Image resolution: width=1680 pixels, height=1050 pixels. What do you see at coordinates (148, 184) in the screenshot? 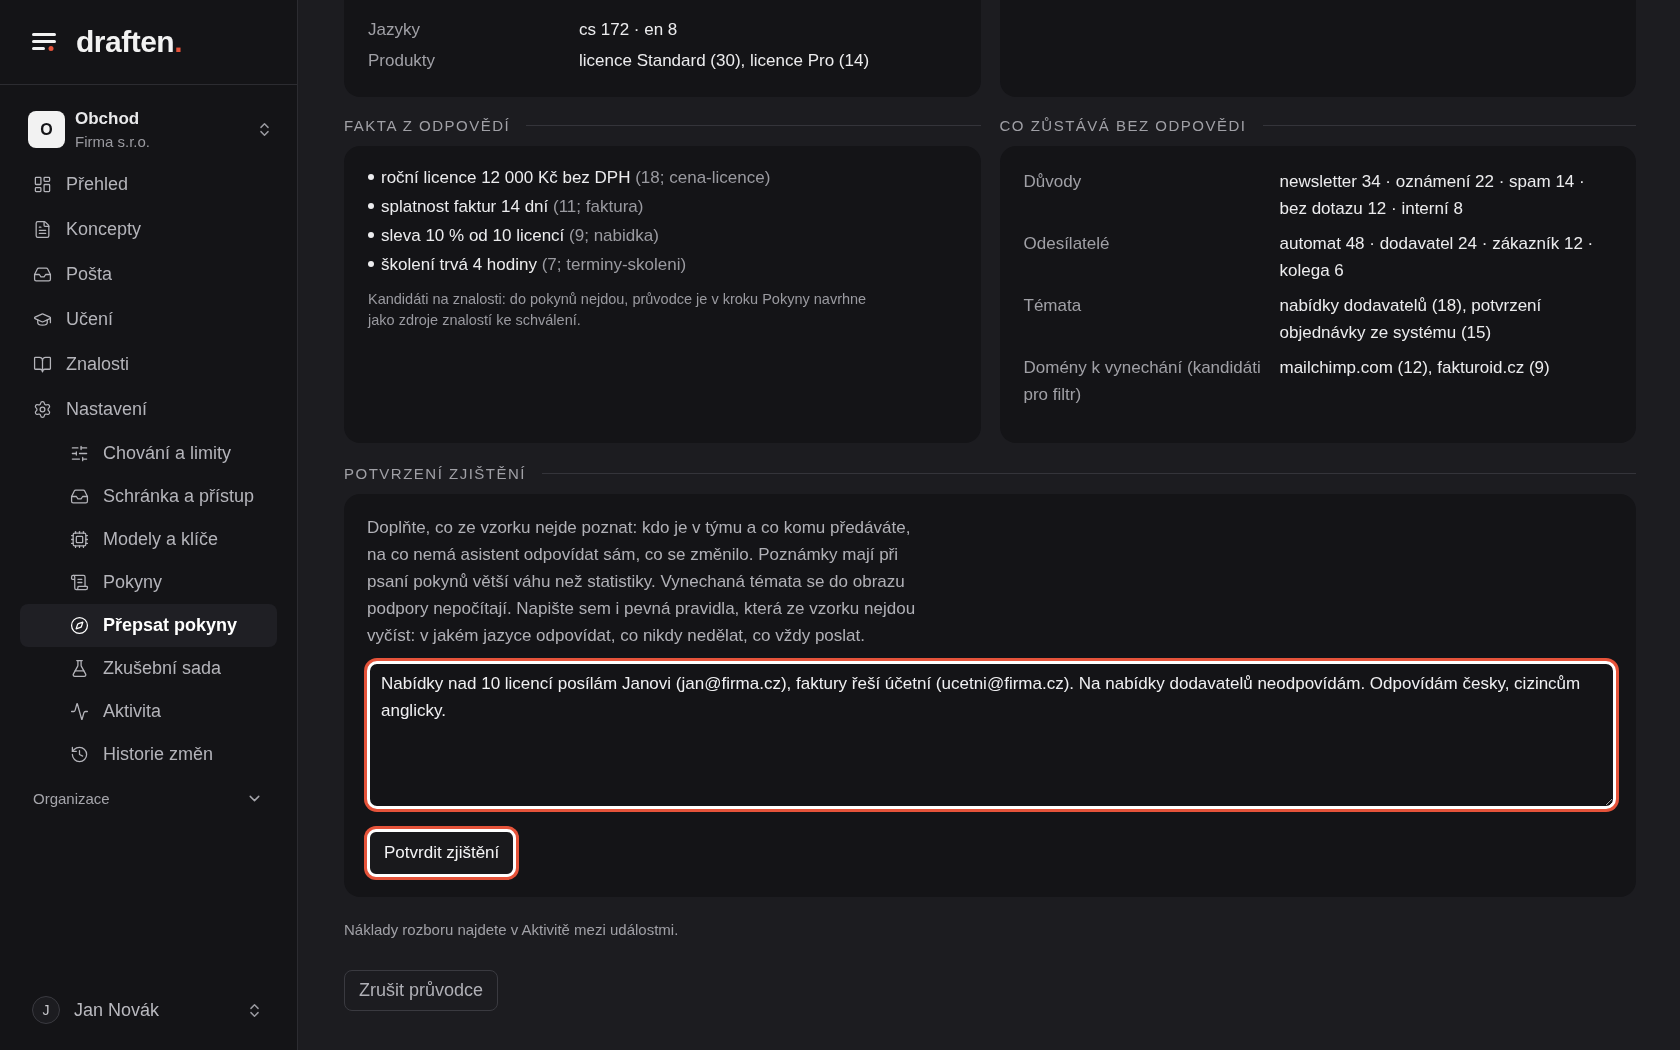
I see `nav-item: Přehled` at bounding box center [148, 184].